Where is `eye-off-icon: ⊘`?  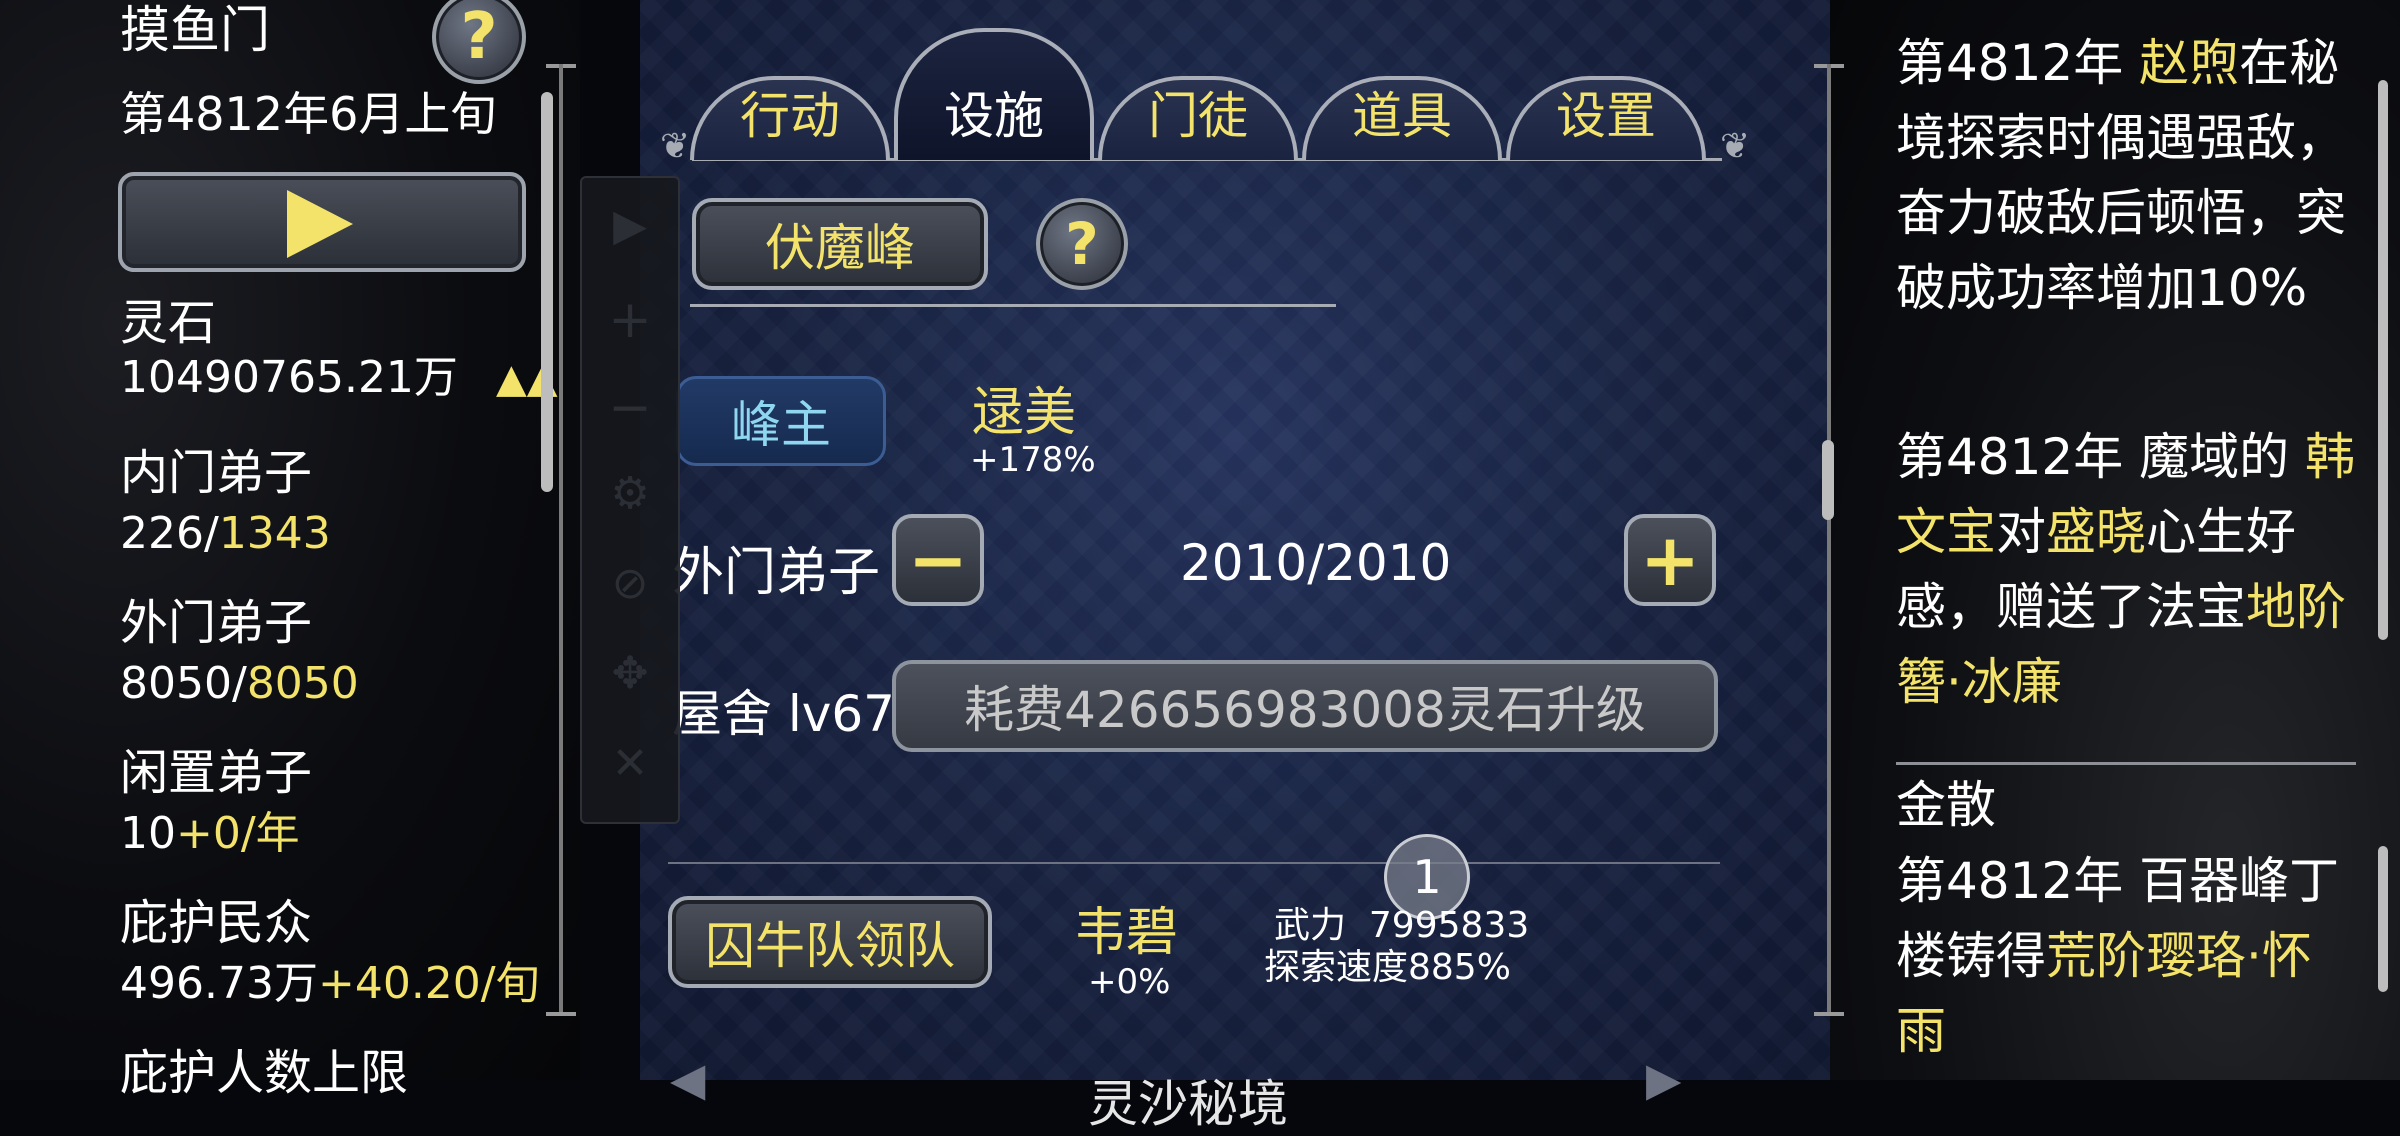
eye-off-icon: ⊘ is located at coordinates (630, 583).